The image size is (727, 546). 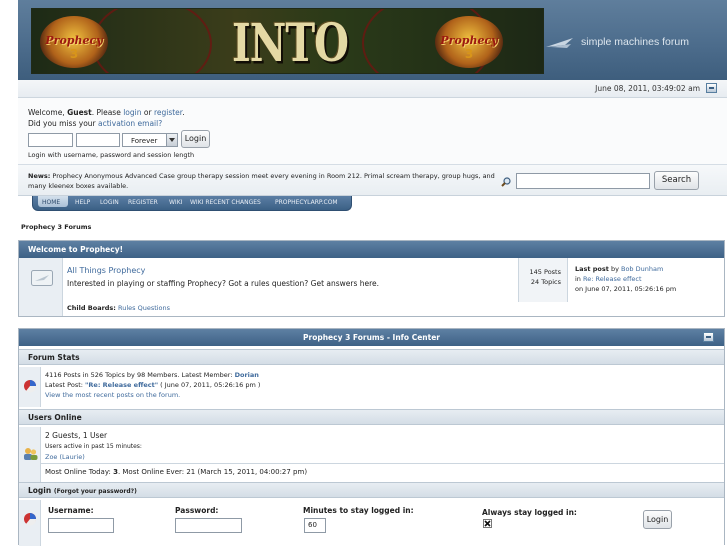 What do you see at coordinates (82, 202) in the screenshot?
I see `menu-help: HELP` at bounding box center [82, 202].